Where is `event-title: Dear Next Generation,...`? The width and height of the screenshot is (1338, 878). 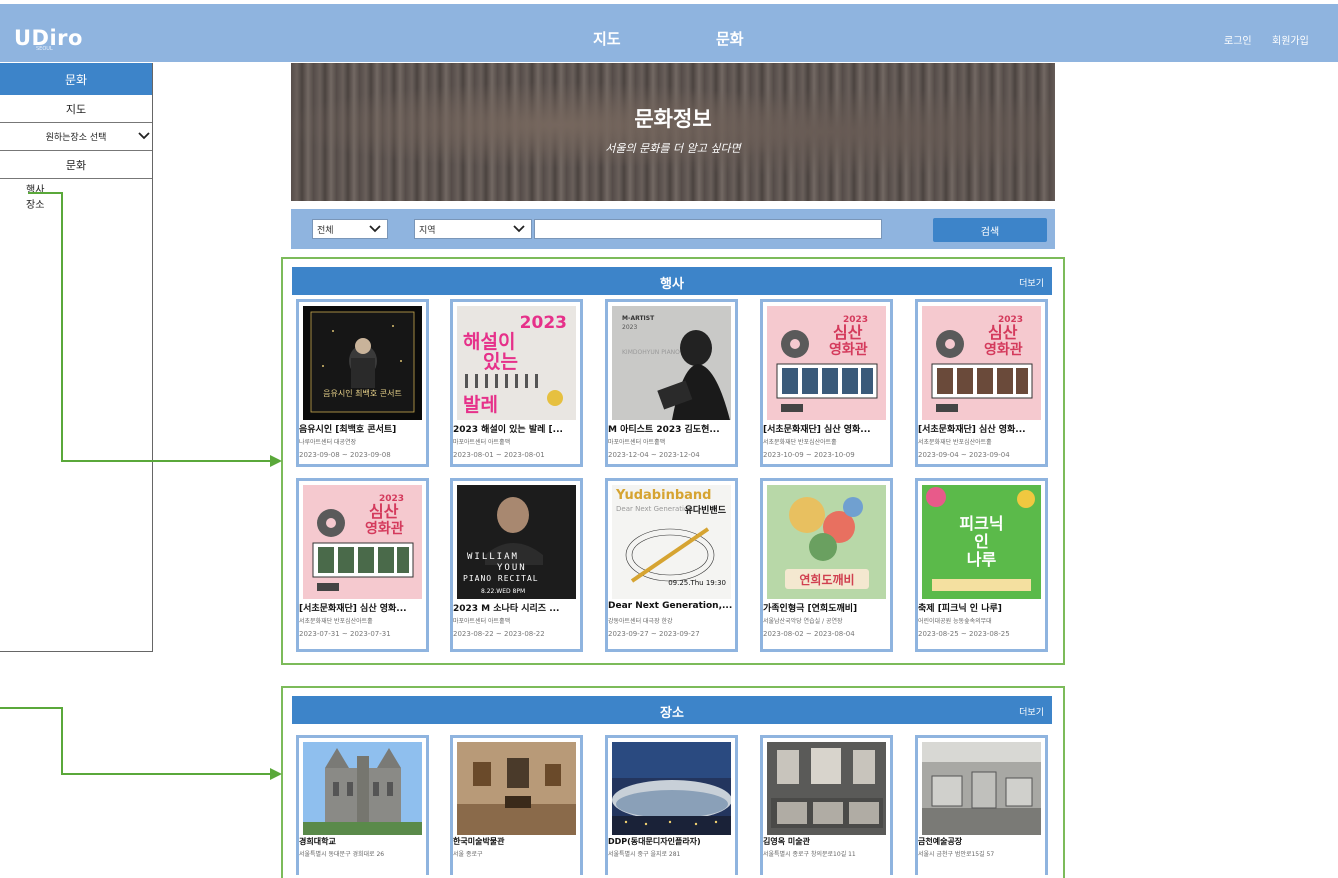
event-title: Dear Next Generation,... is located at coordinates (670, 606).